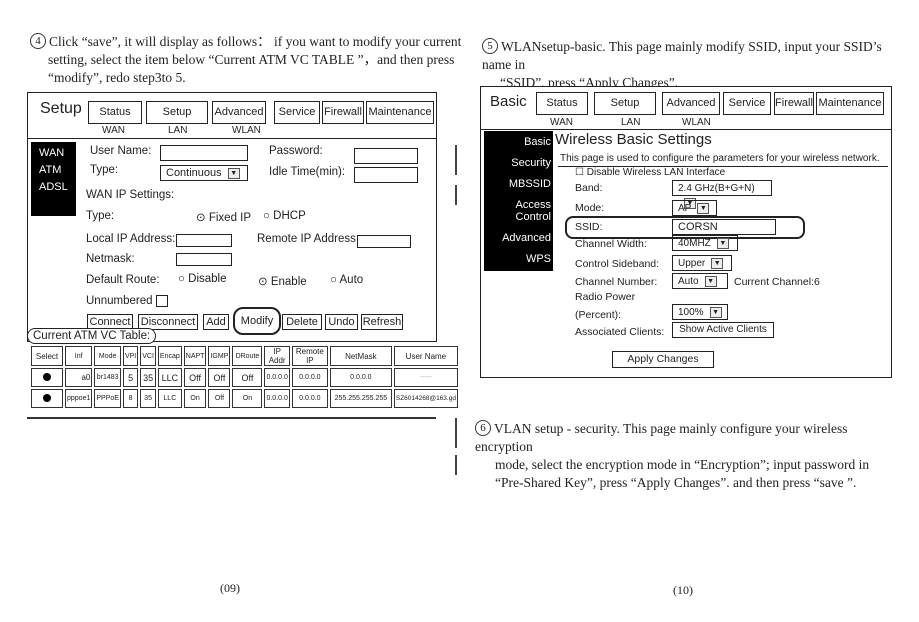 The width and height of the screenshot is (919, 622). I want to click on user-name-input, so click(204, 153).